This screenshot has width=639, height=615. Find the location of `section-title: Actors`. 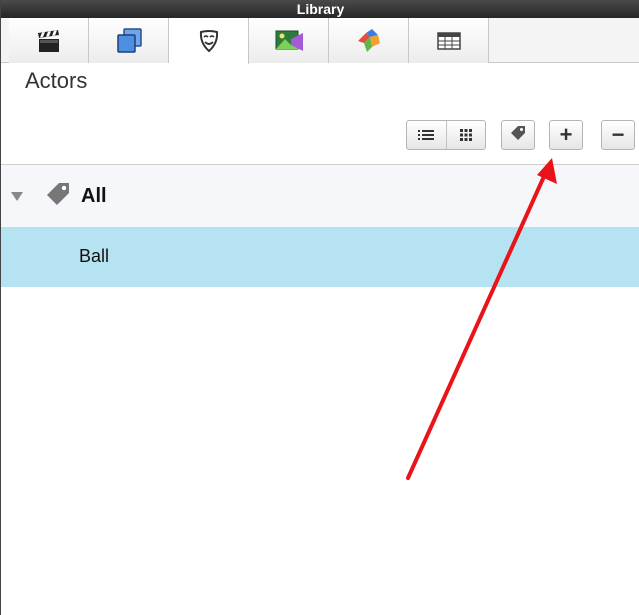

section-title: Actors is located at coordinates (56, 80).